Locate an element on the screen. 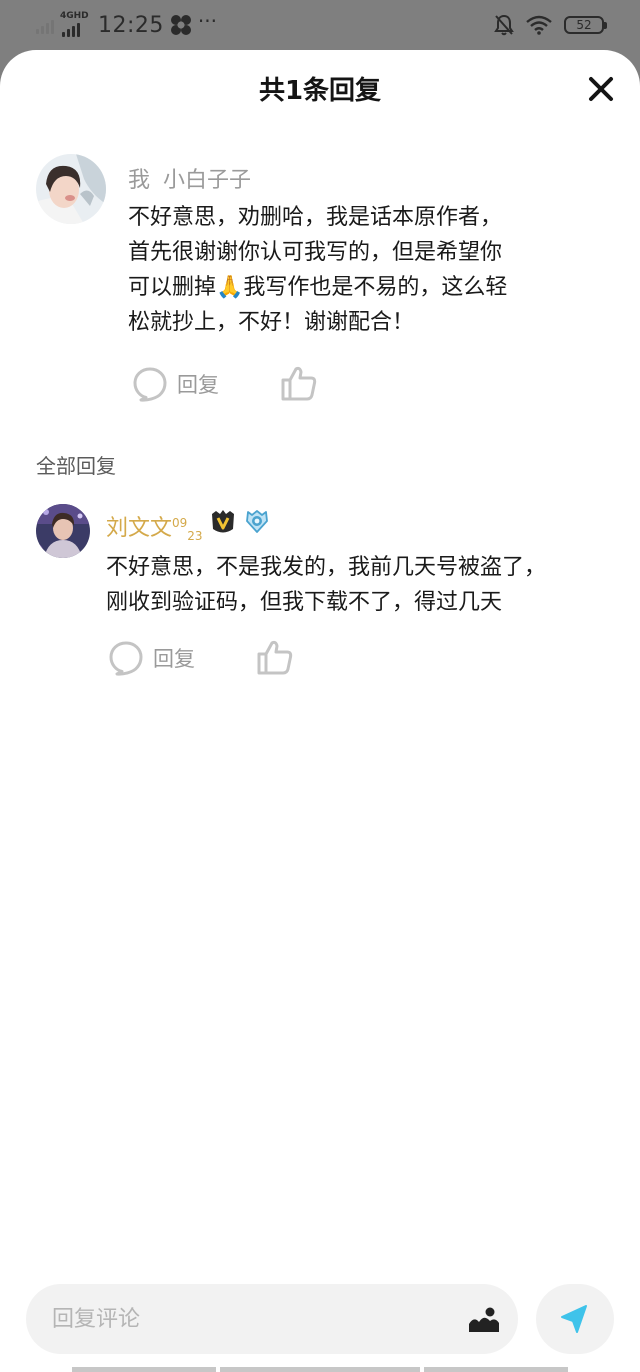 This screenshot has width=640, height=1372. comment-line: 不好意思，劝删哈，我是话本原作者， is located at coordinates (315, 217).